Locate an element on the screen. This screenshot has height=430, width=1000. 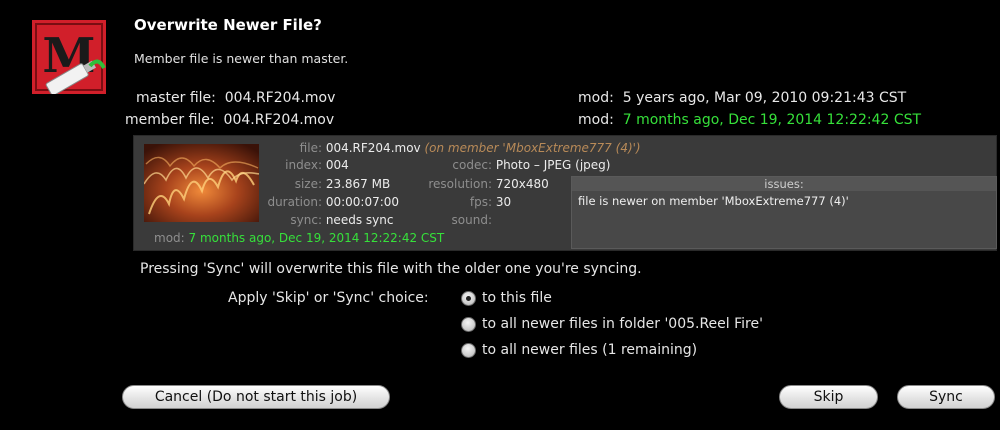
resolution-field: resolution: 720x480 is located at coordinates (476, 184).